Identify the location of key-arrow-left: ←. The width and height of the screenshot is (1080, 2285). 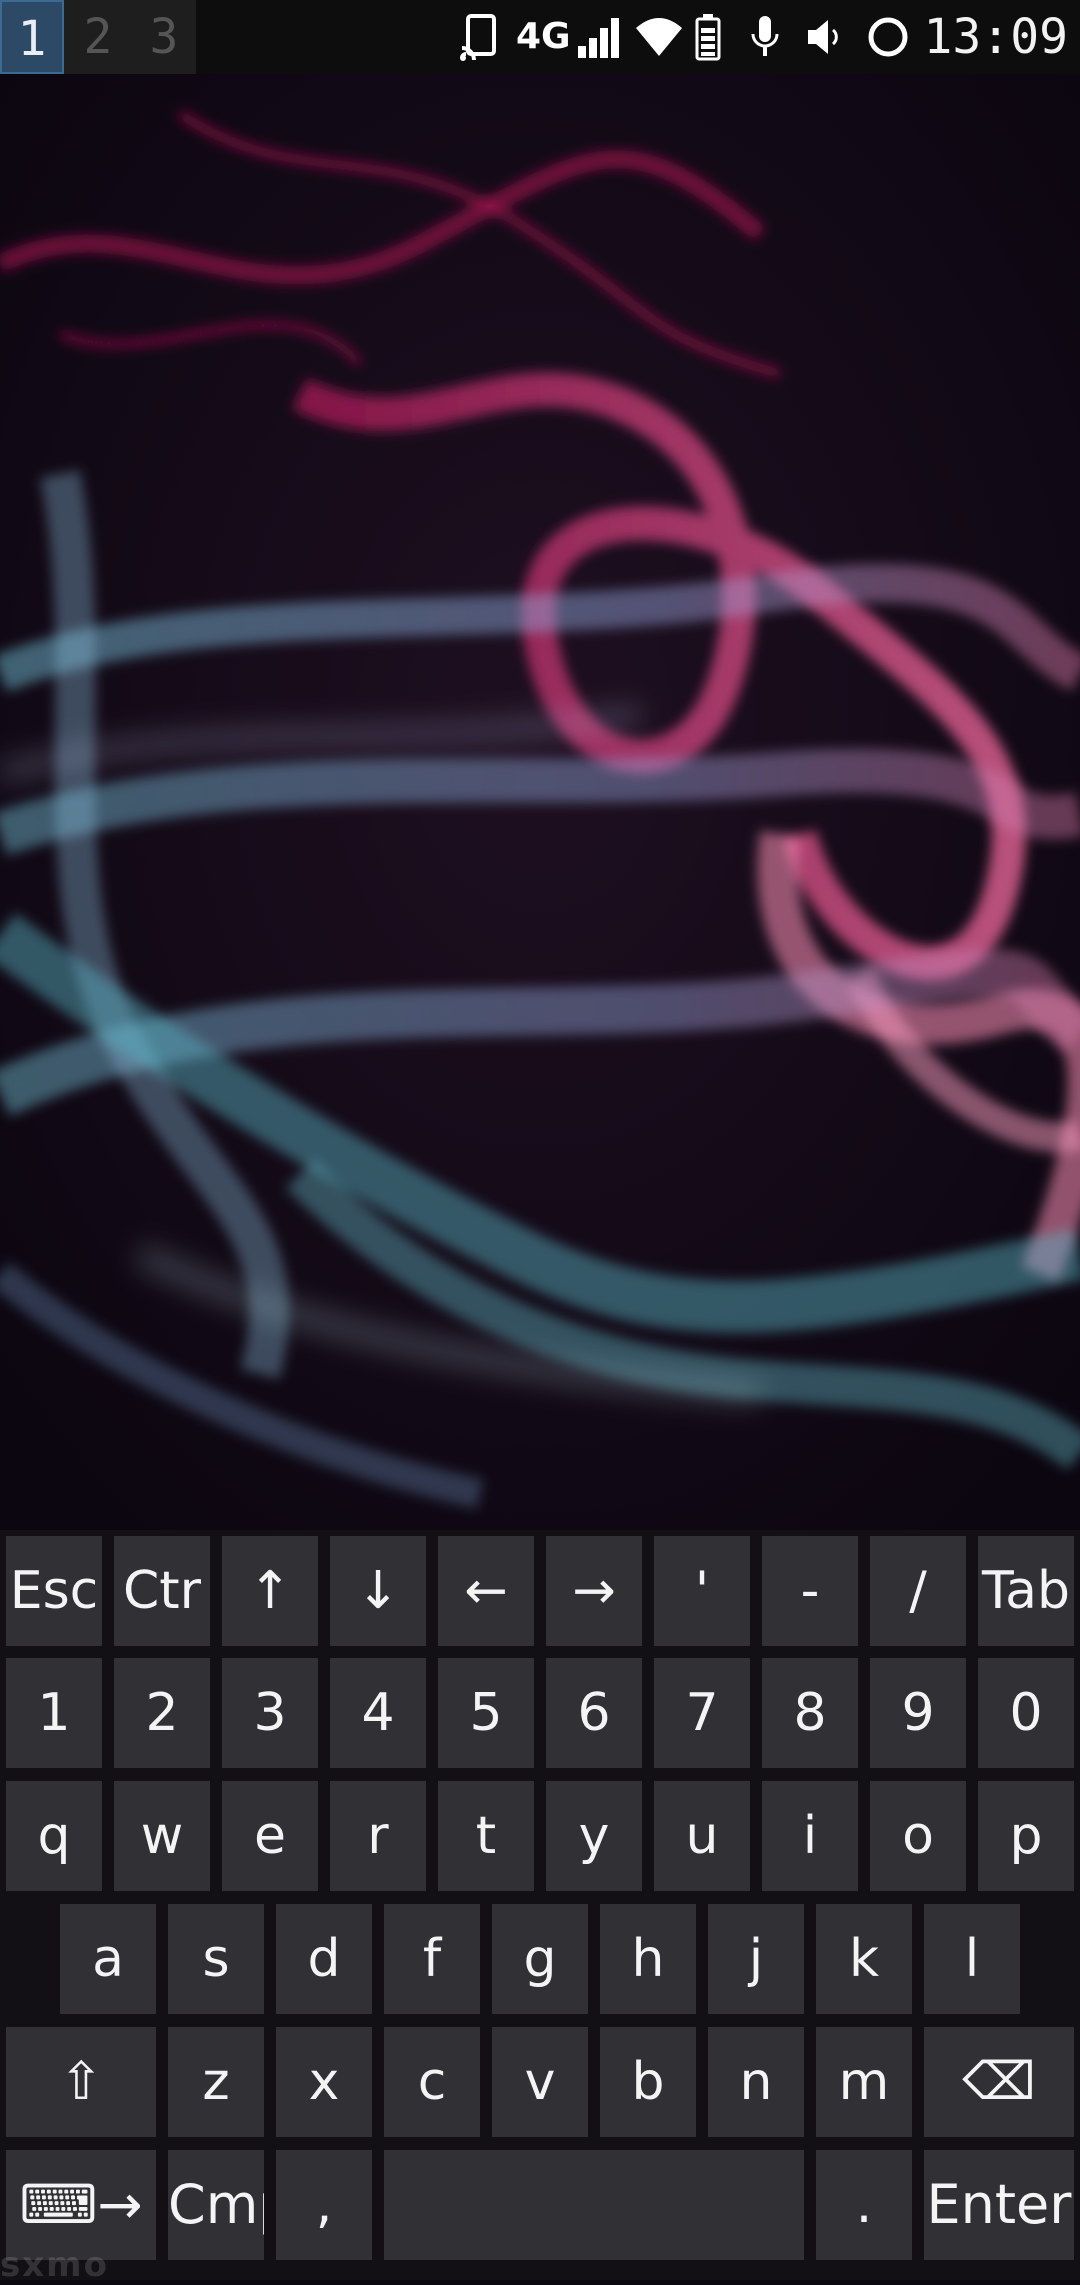
(486, 1591).